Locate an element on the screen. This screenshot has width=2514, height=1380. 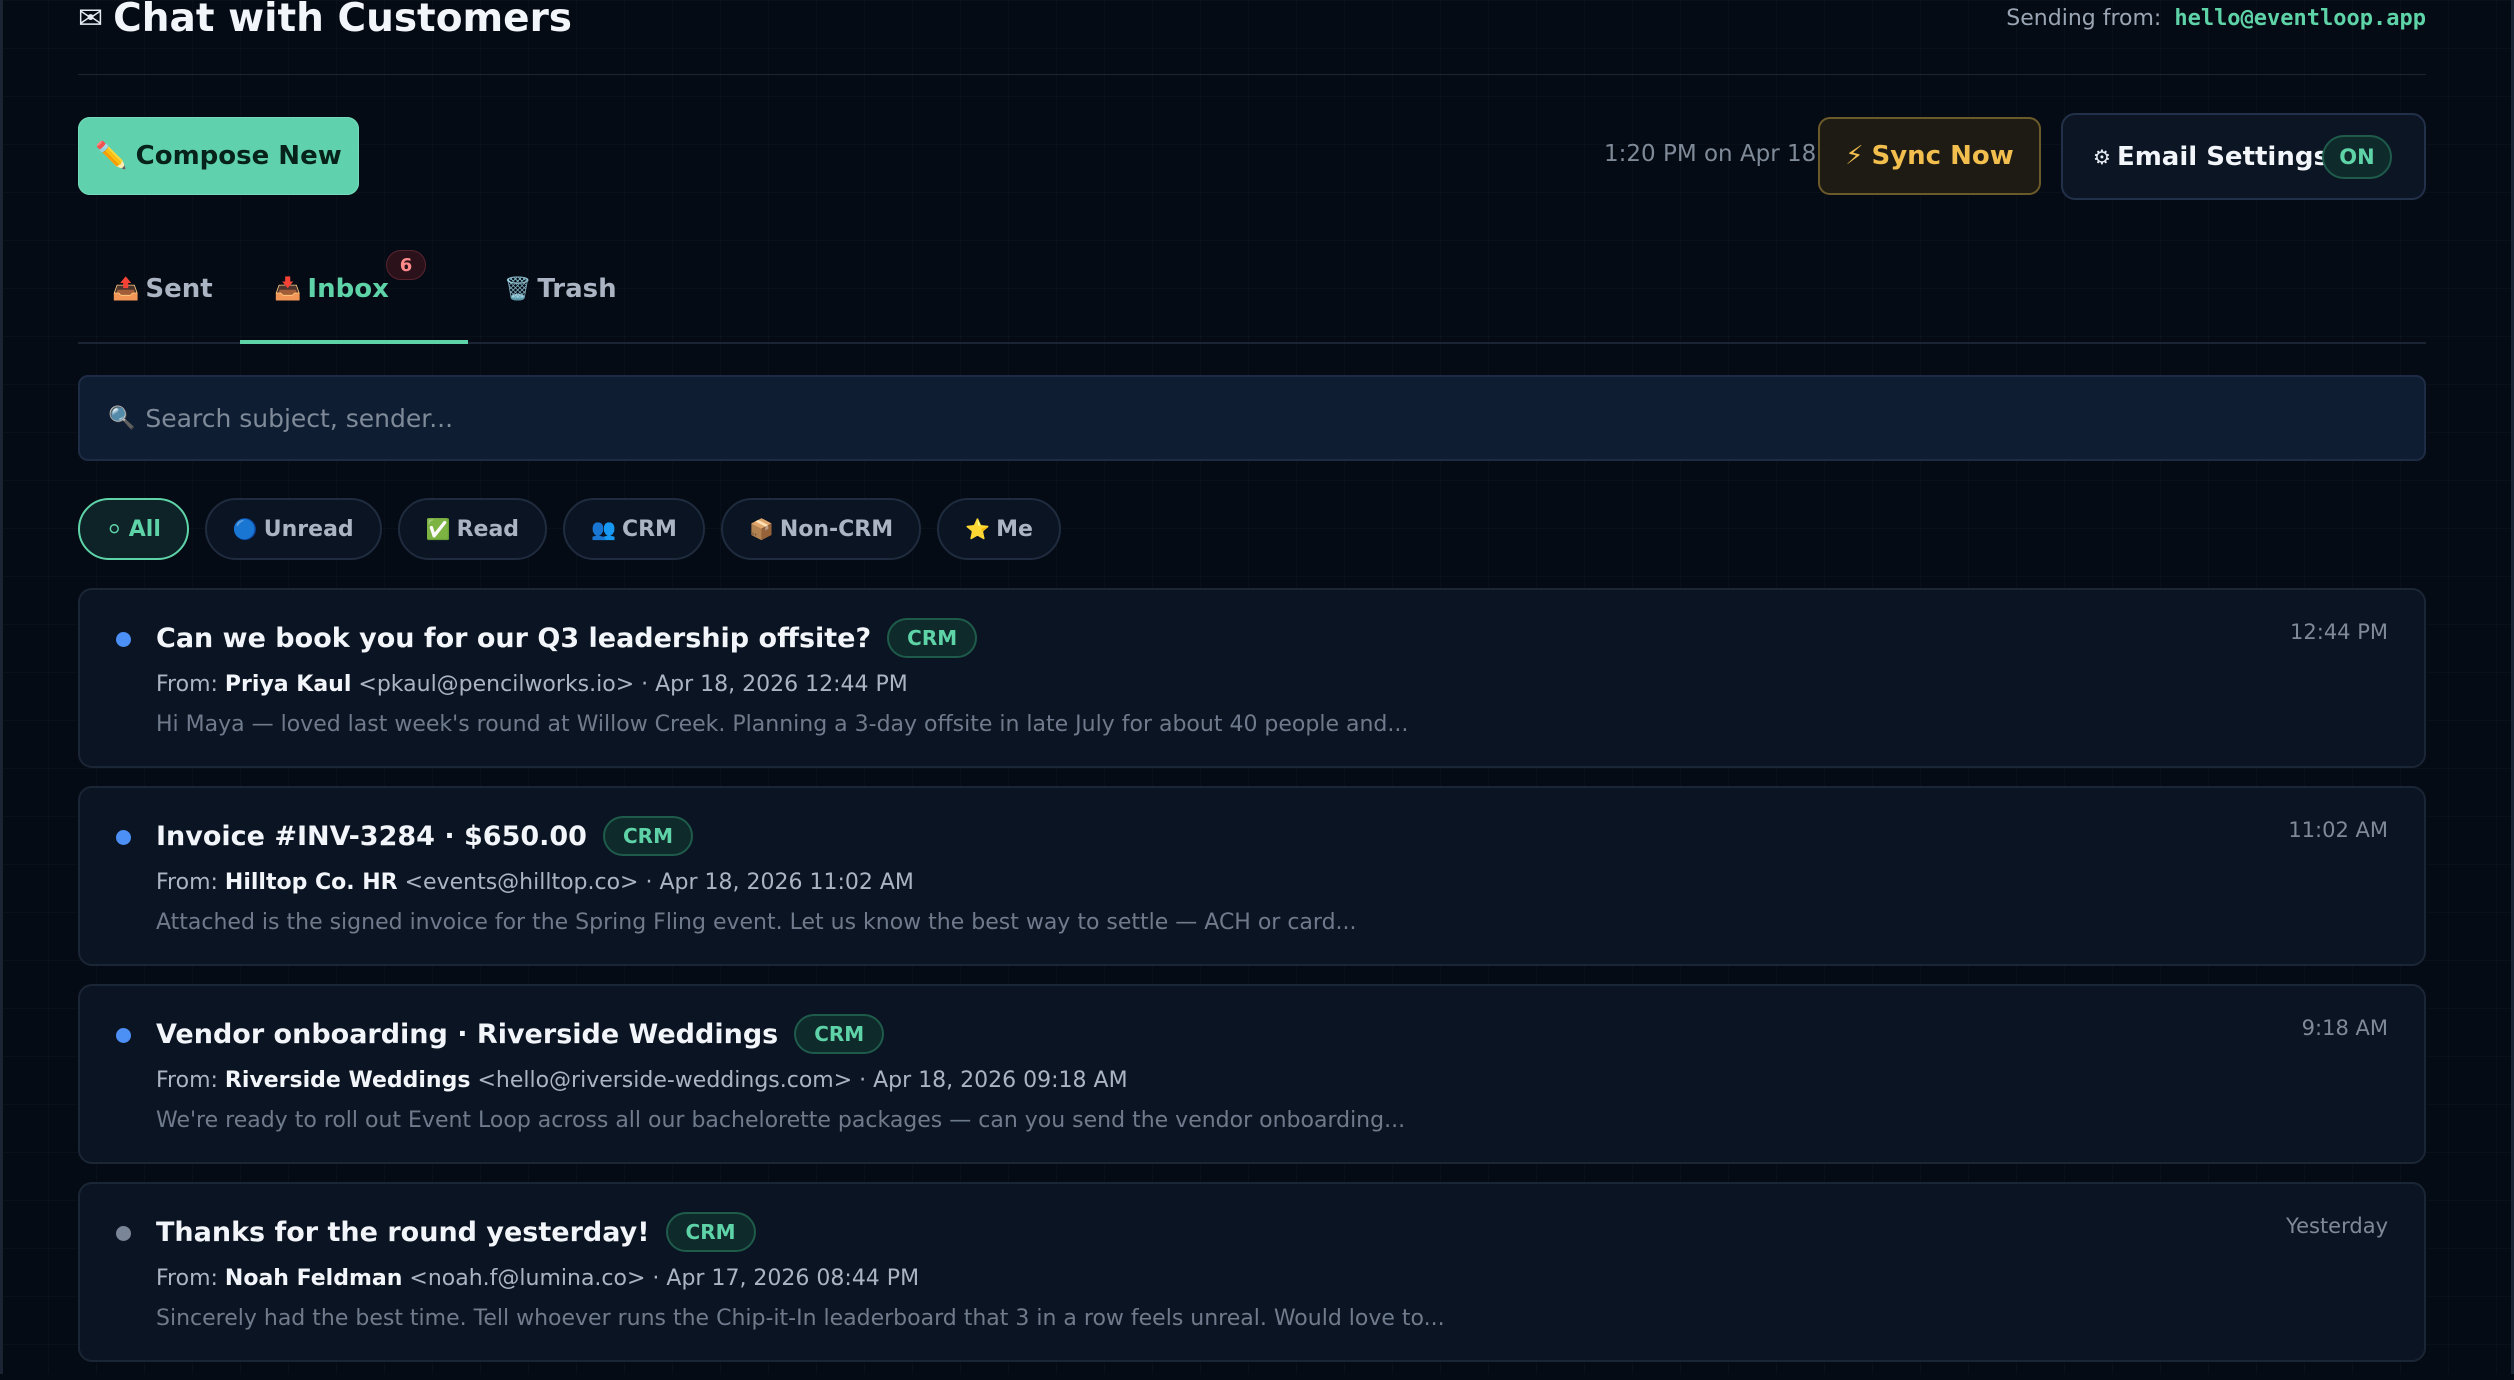
envelope-icon: ✉ is located at coordinates (91, 18).